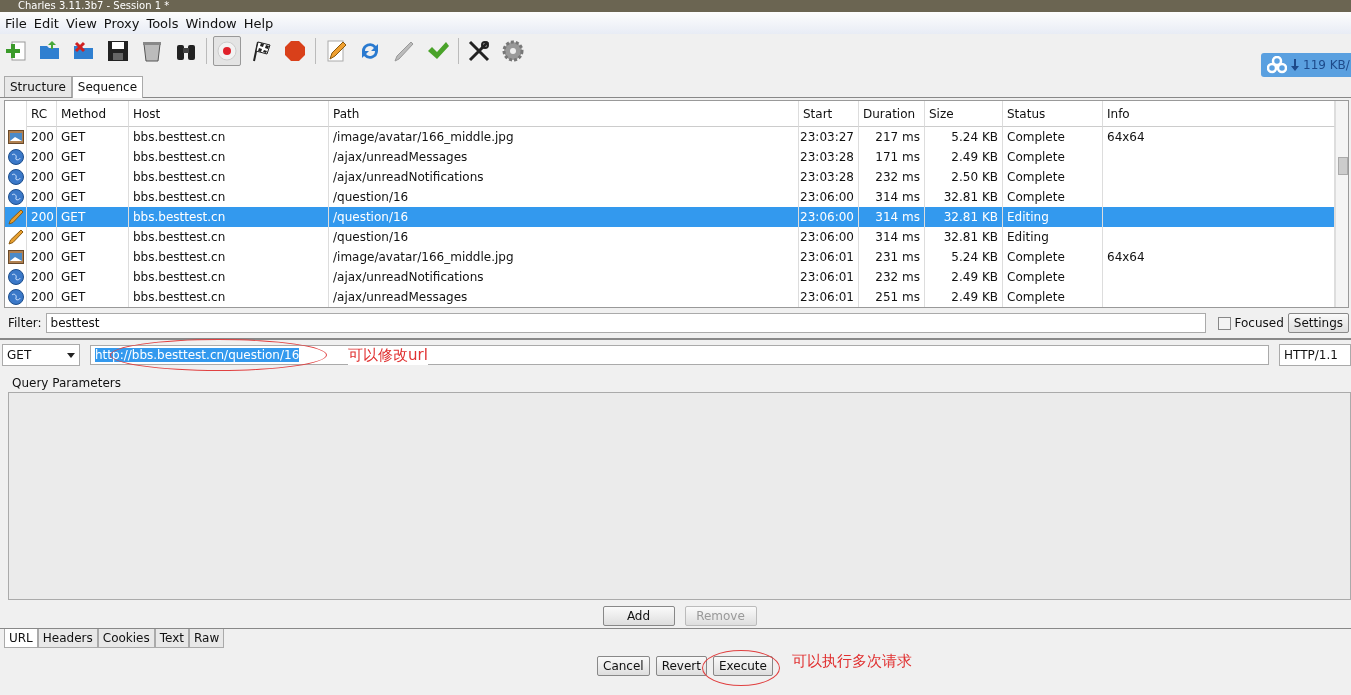  Describe the element at coordinates (1295, 65) in the screenshot. I see `down-arrow-icon` at that location.